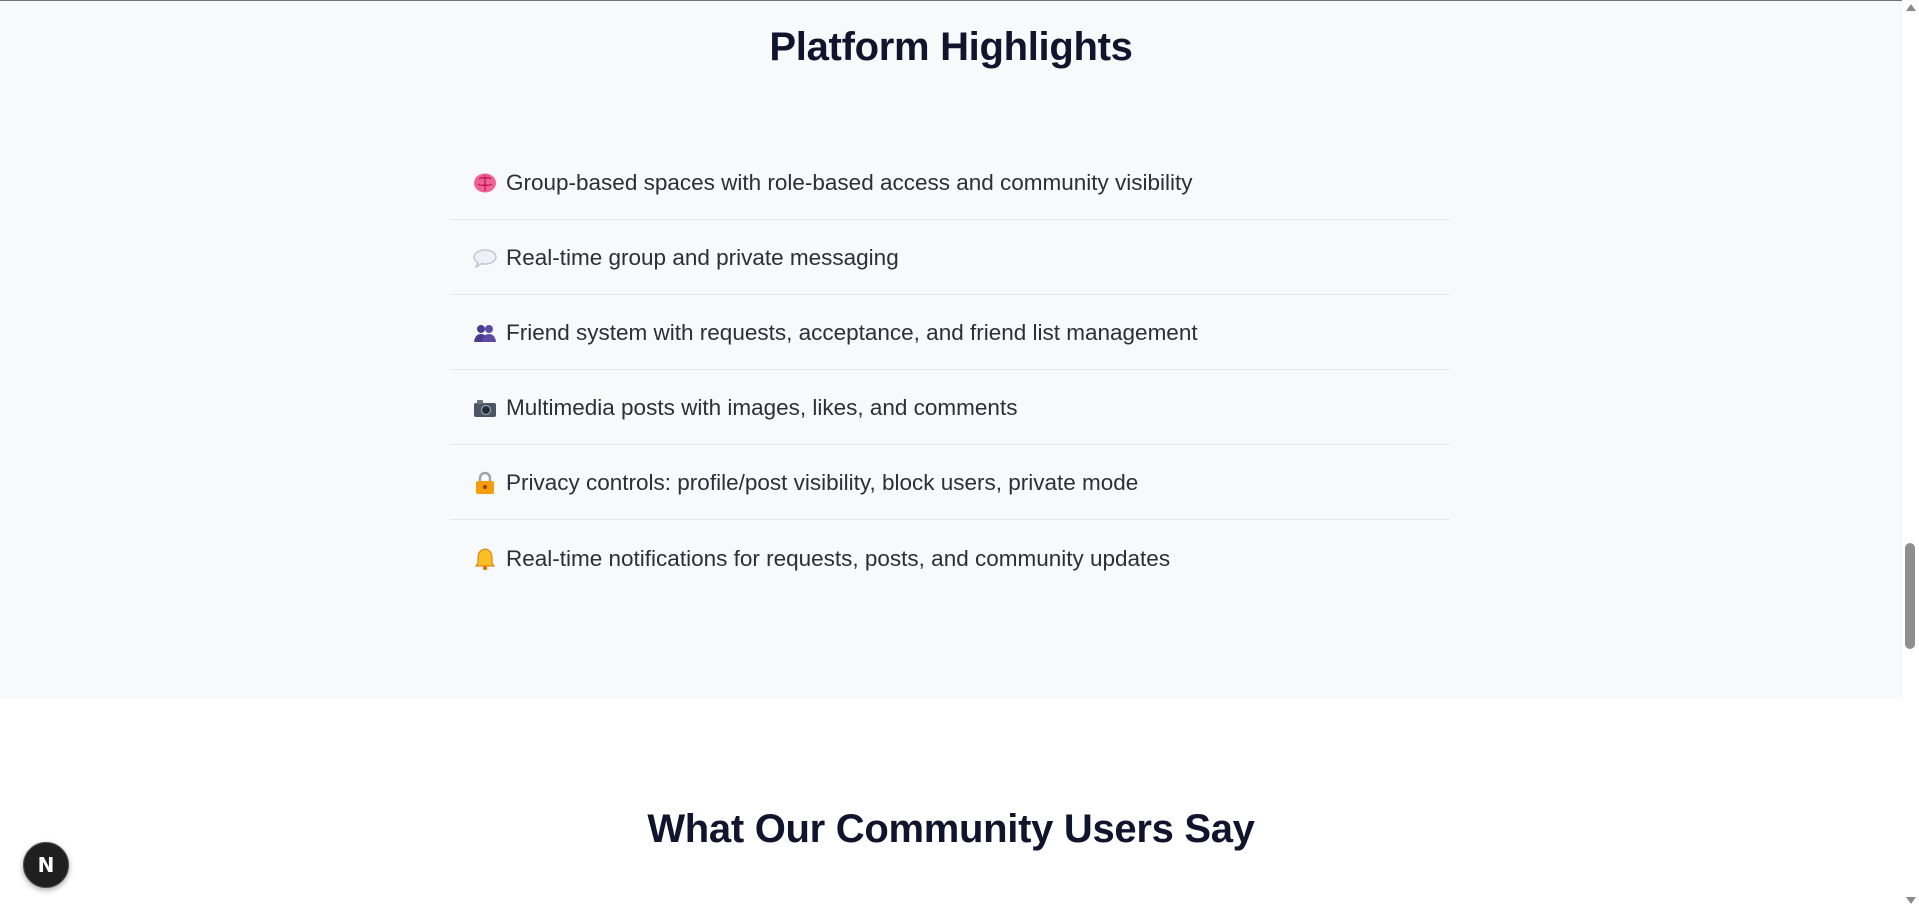 This screenshot has height=908, width=1919. What do you see at coordinates (1910, 454) in the screenshot?
I see `page-scrollbar` at bounding box center [1910, 454].